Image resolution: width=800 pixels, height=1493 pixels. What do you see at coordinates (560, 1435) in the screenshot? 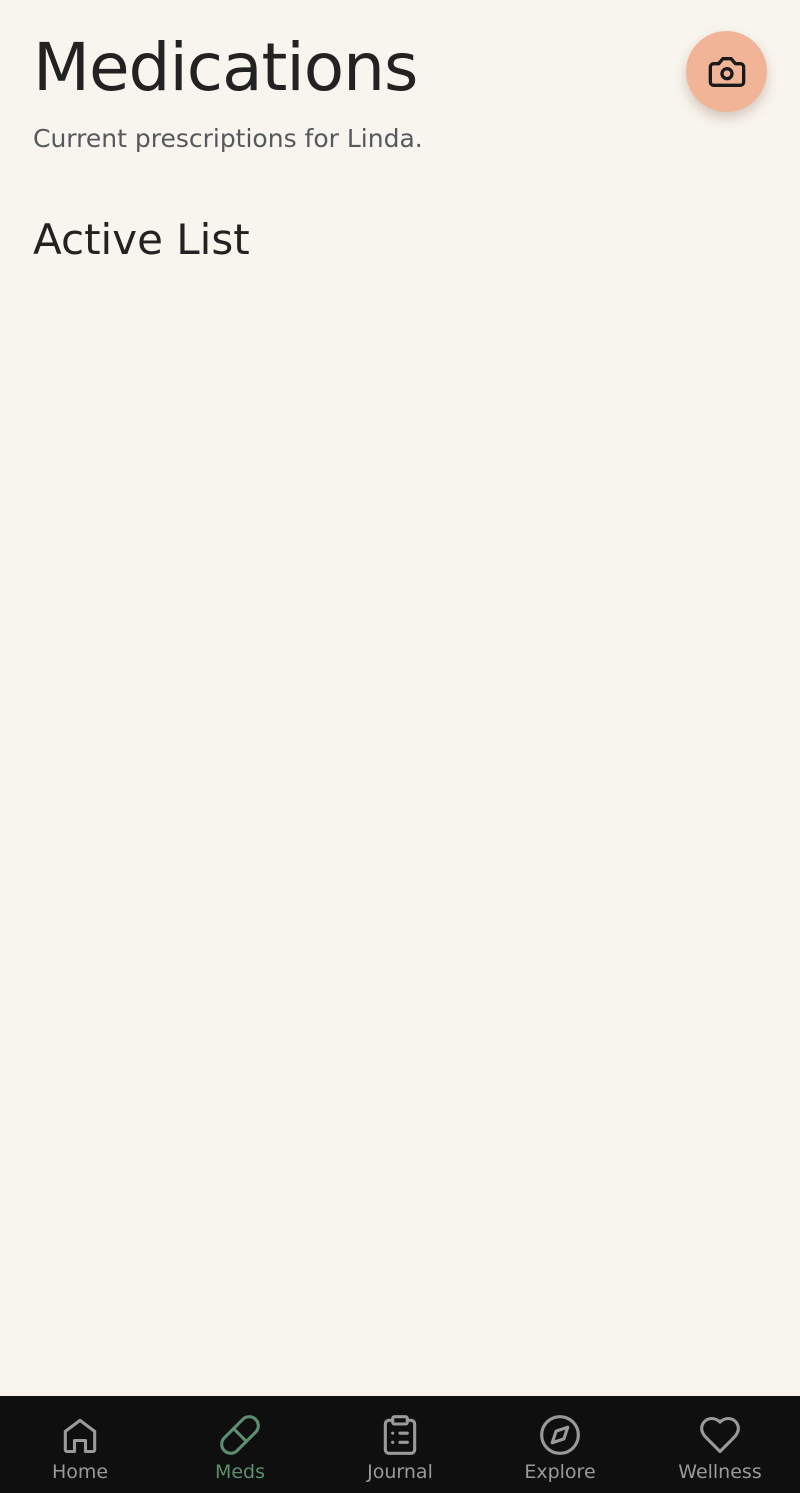
I see `compass-icon` at bounding box center [560, 1435].